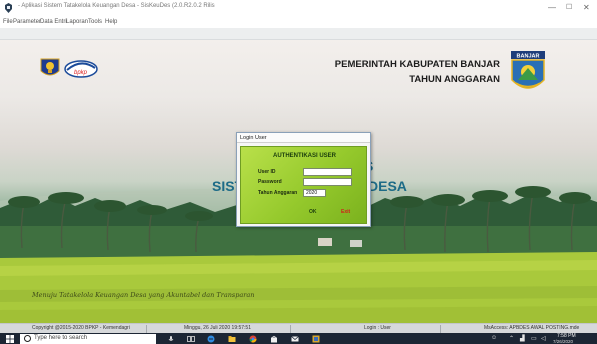 This screenshot has width=597, height=344. I want to click on mail-icon, so click(295, 339).